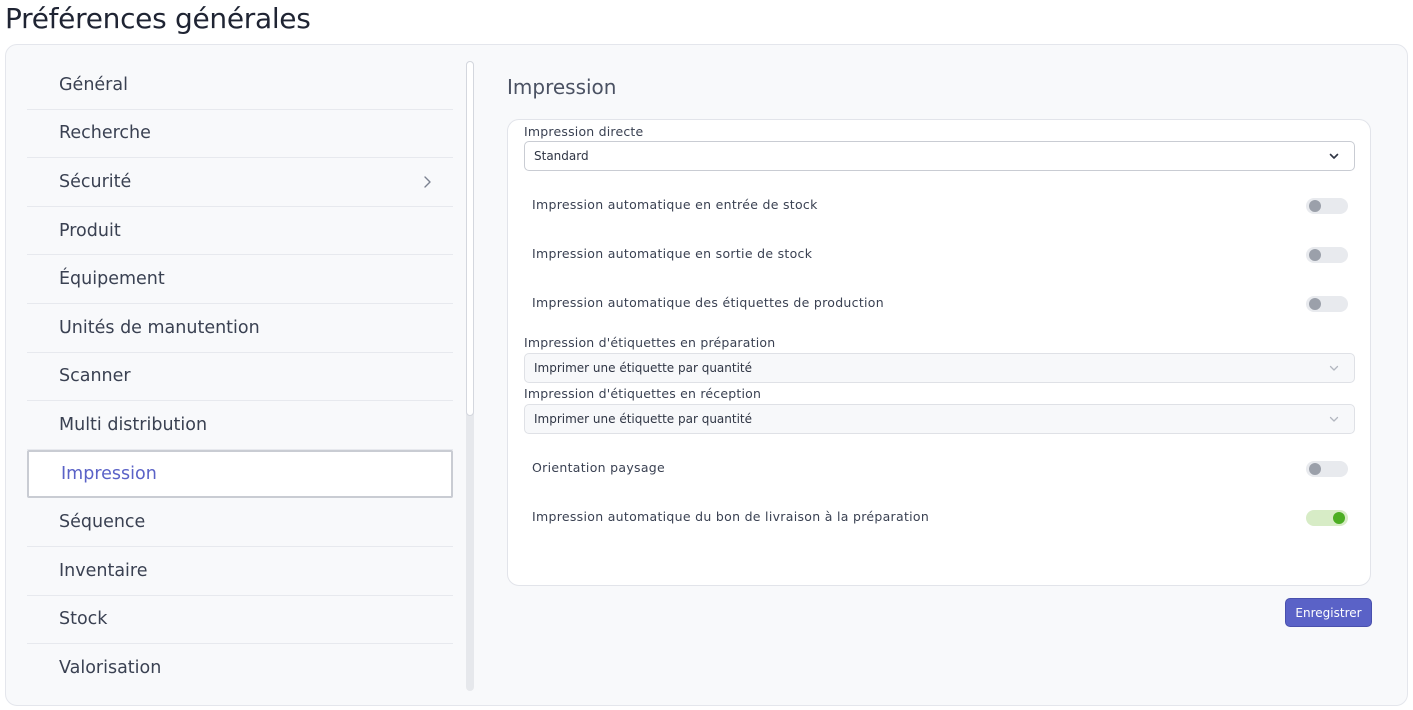 The height and width of the screenshot is (710, 1413). I want to click on sidebar-item-label: Scanner, so click(95, 376).